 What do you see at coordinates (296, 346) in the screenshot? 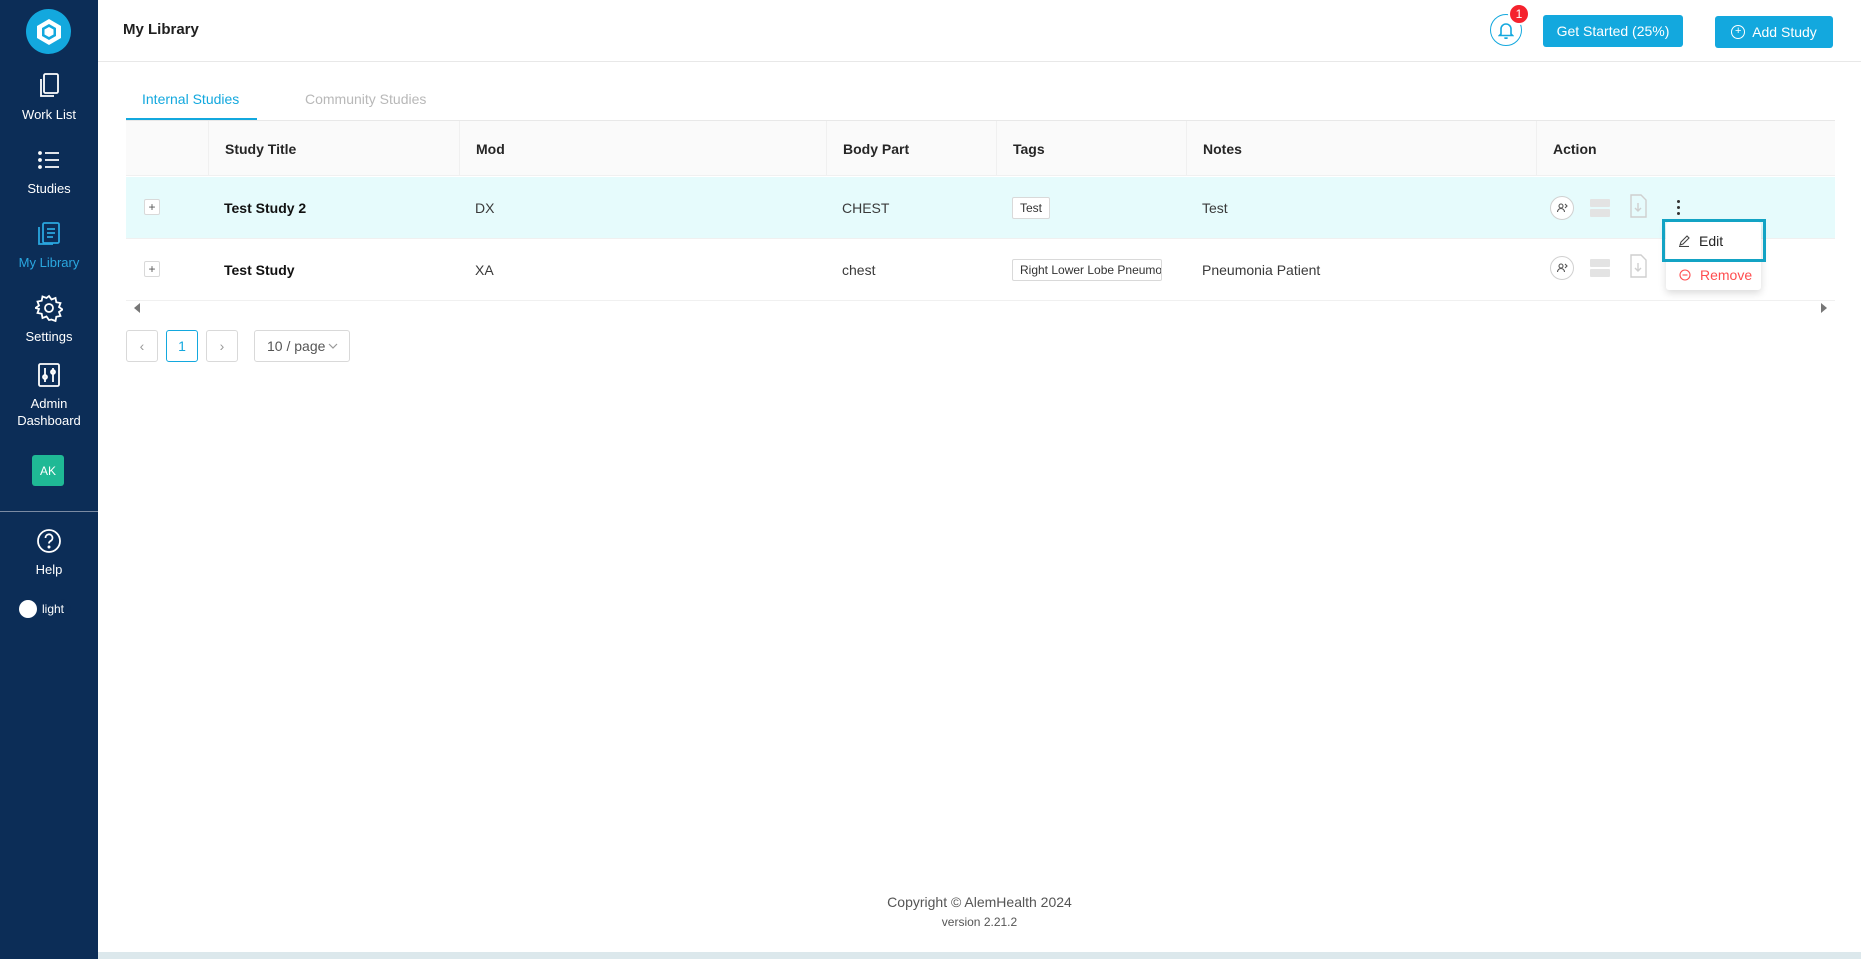
I see `page-size-value: 10 / page` at bounding box center [296, 346].